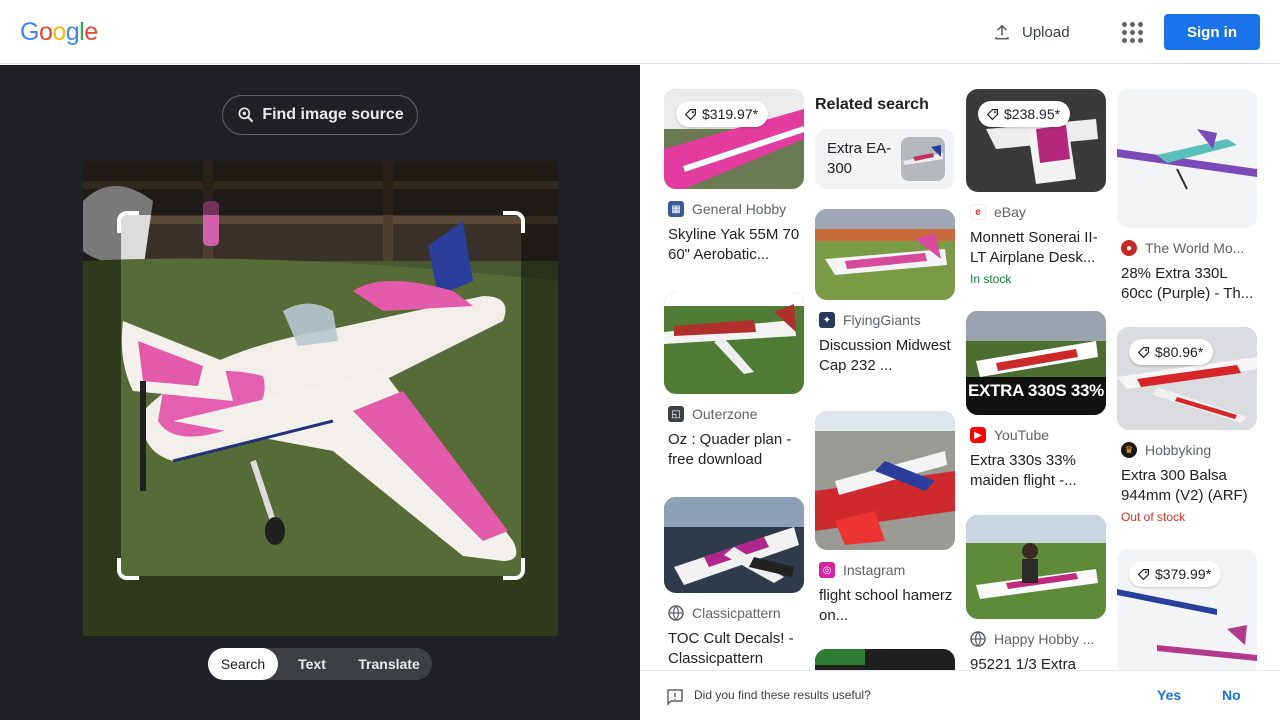  Describe the element at coordinates (1178, 450) in the screenshot. I see `source-name: Hobbyking` at that location.